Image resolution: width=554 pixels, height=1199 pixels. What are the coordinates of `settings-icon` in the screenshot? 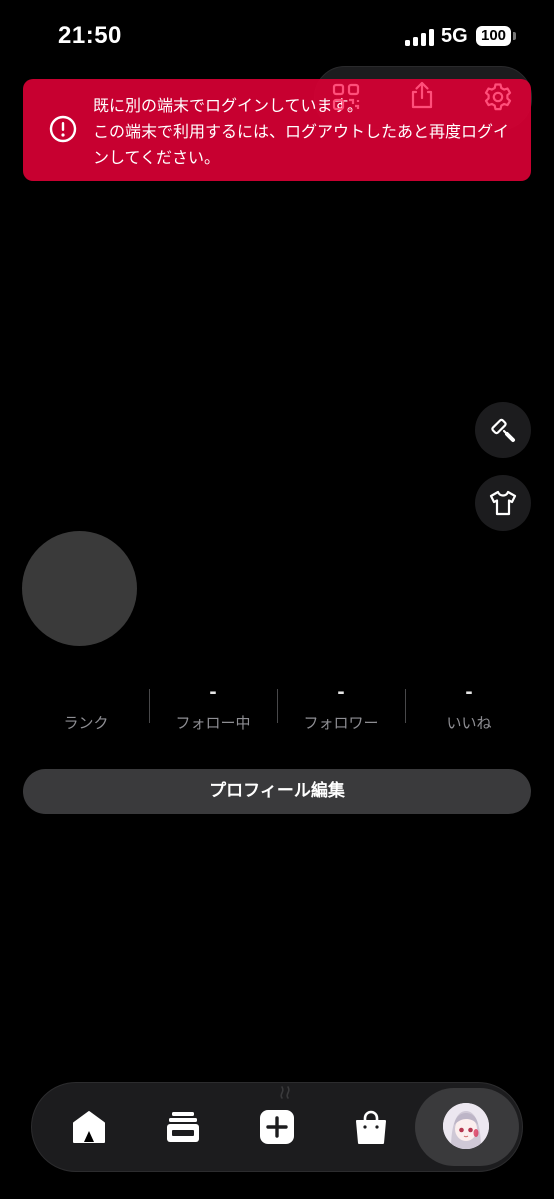 It's located at (498, 97).